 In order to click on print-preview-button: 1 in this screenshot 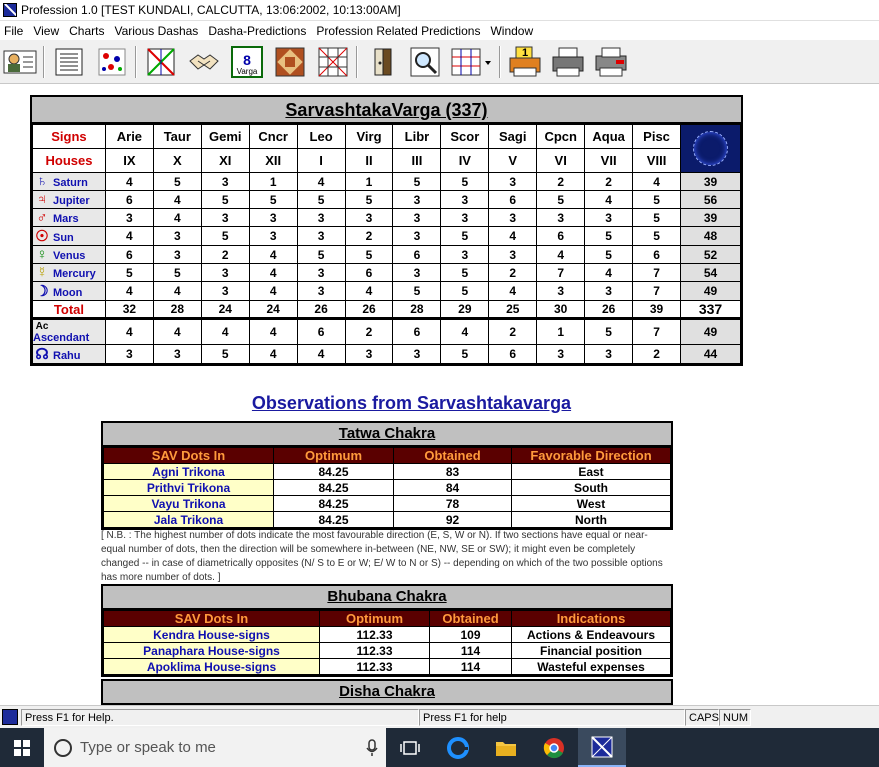, I will do `click(525, 62)`.